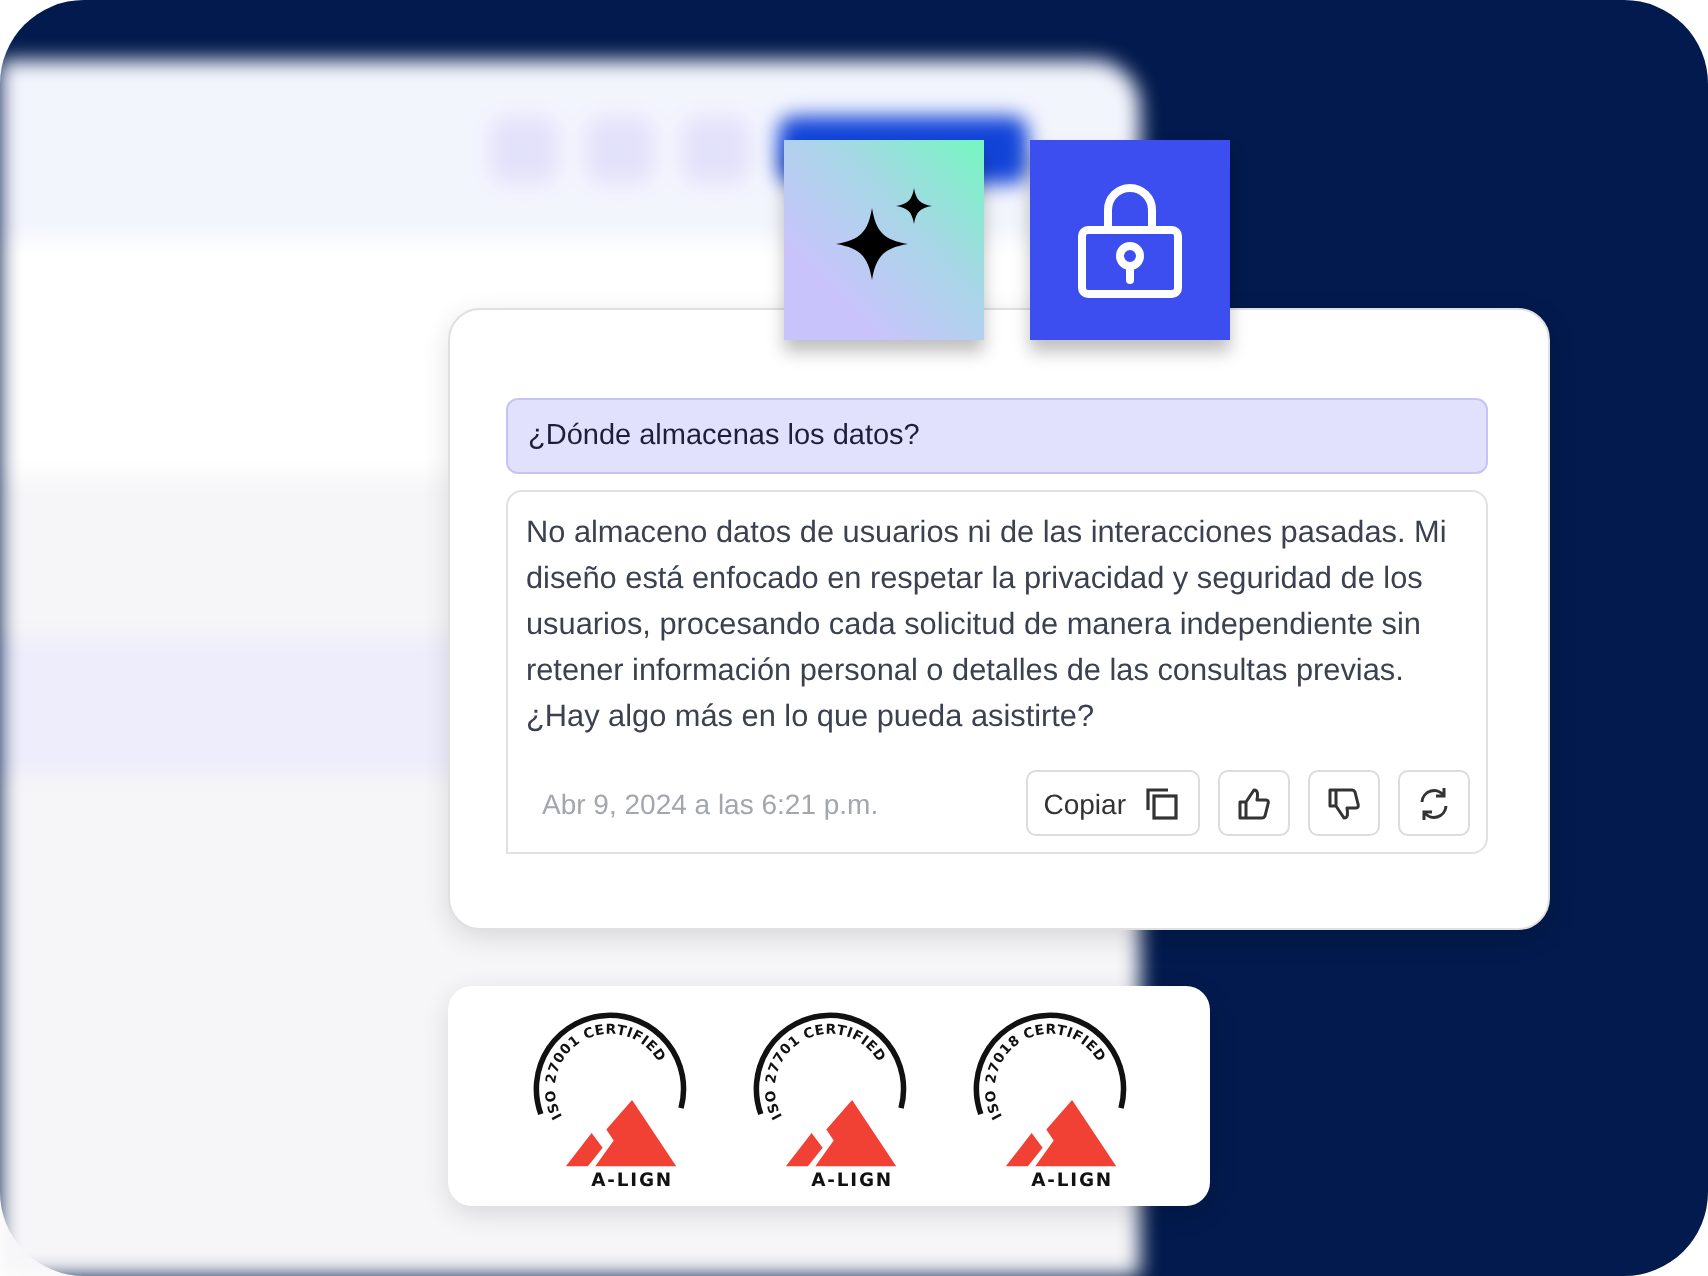 This screenshot has height=1276, width=1708. What do you see at coordinates (1112, 803) in the screenshot?
I see `copy-button: Copiar` at bounding box center [1112, 803].